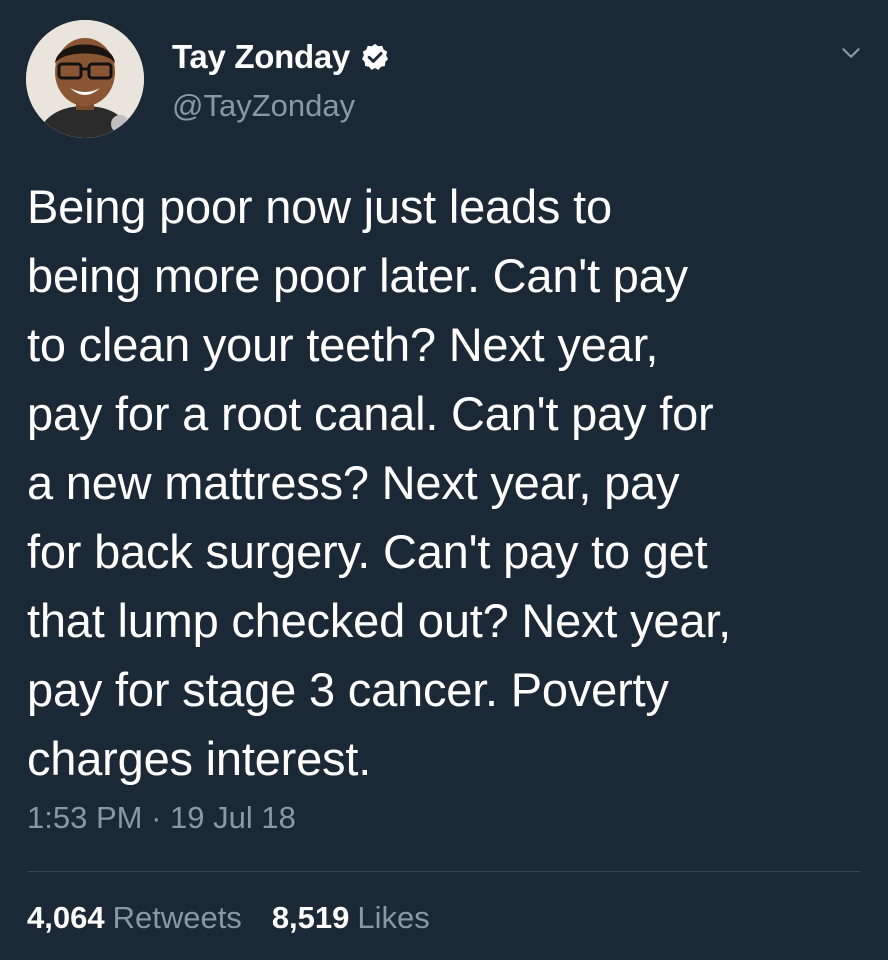 This screenshot has width=888, height=960. I want to click on tweet-timestamp: 1:53 PM · 19 Jul 18, so click(161, 818).